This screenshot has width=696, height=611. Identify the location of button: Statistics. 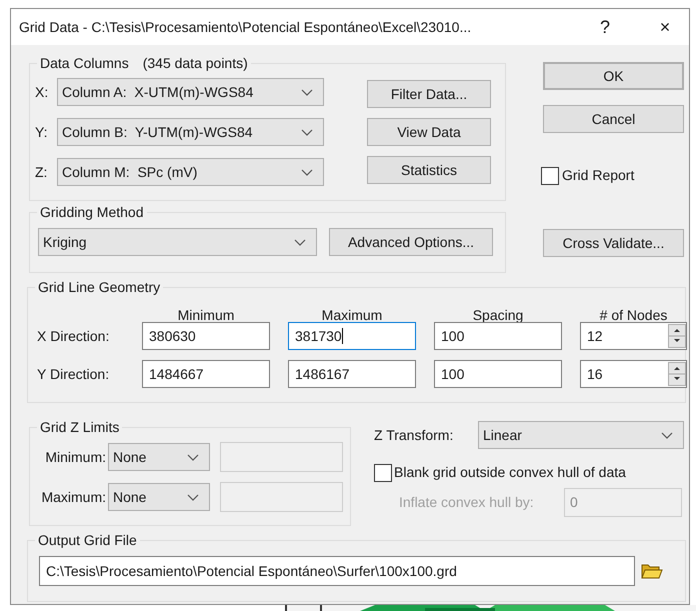
(429, 170).